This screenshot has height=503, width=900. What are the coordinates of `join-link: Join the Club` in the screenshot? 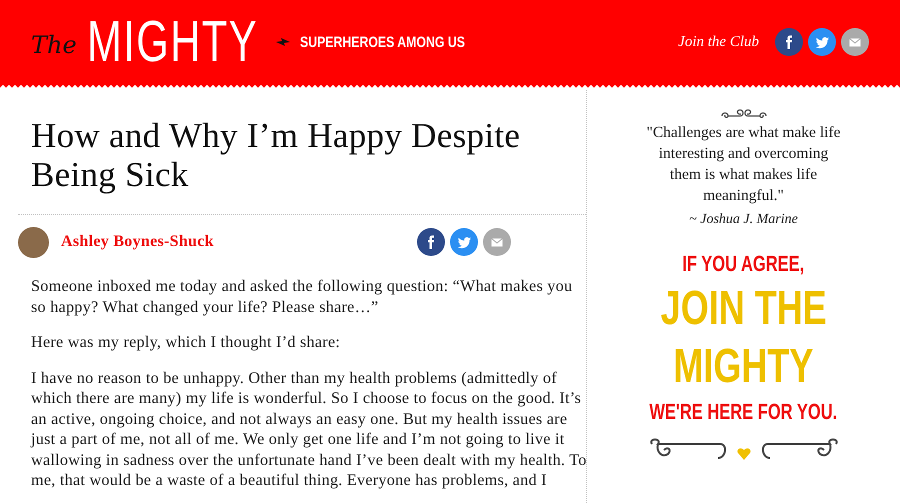 It's located at (718, 42).